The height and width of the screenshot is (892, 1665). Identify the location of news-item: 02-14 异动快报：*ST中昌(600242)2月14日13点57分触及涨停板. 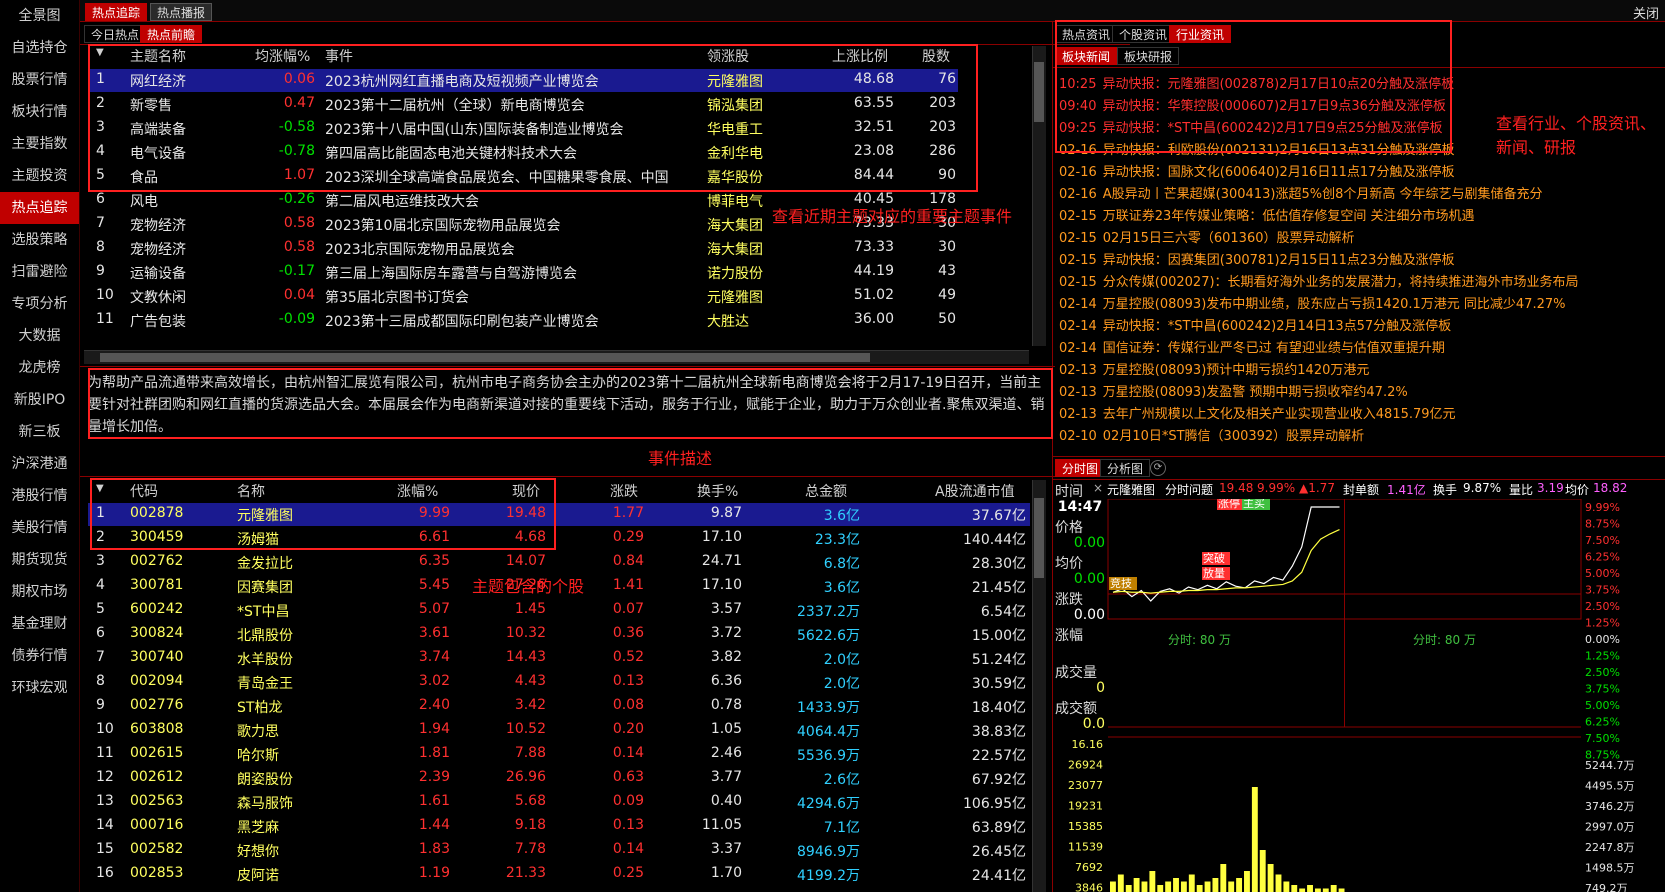
(1359, 324).